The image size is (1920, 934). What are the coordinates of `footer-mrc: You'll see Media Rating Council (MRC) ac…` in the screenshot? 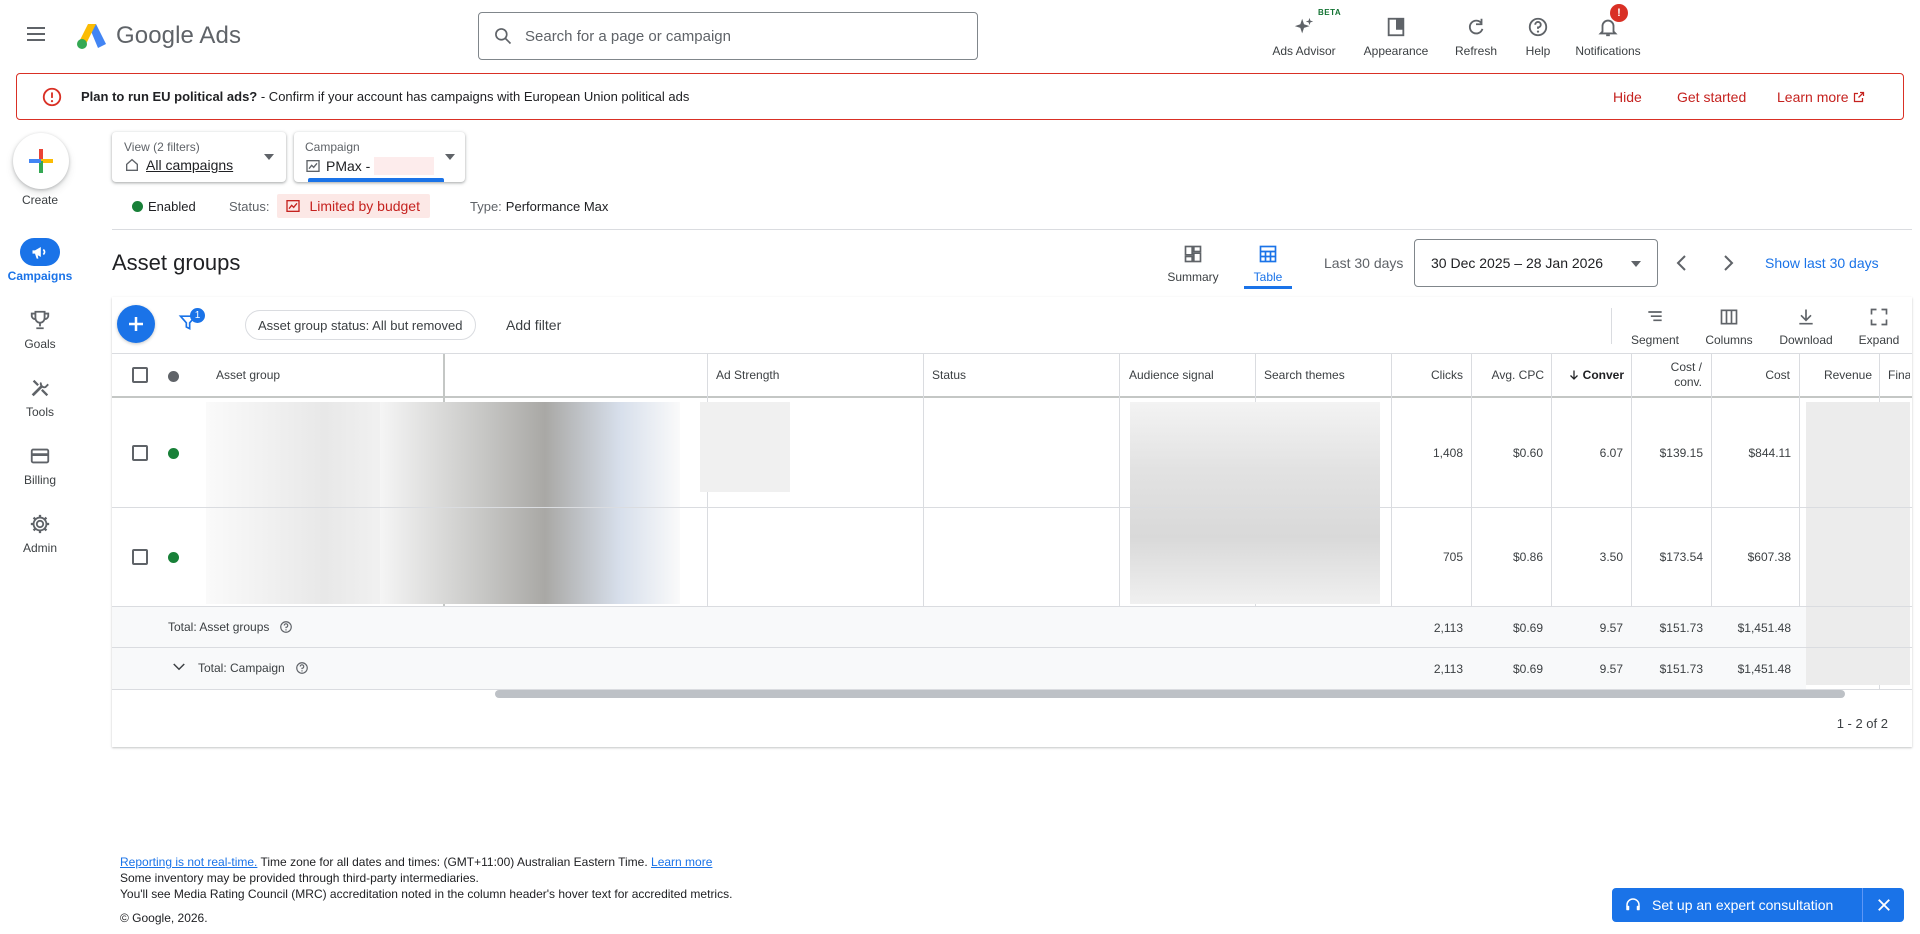 It's located at (426, 894).